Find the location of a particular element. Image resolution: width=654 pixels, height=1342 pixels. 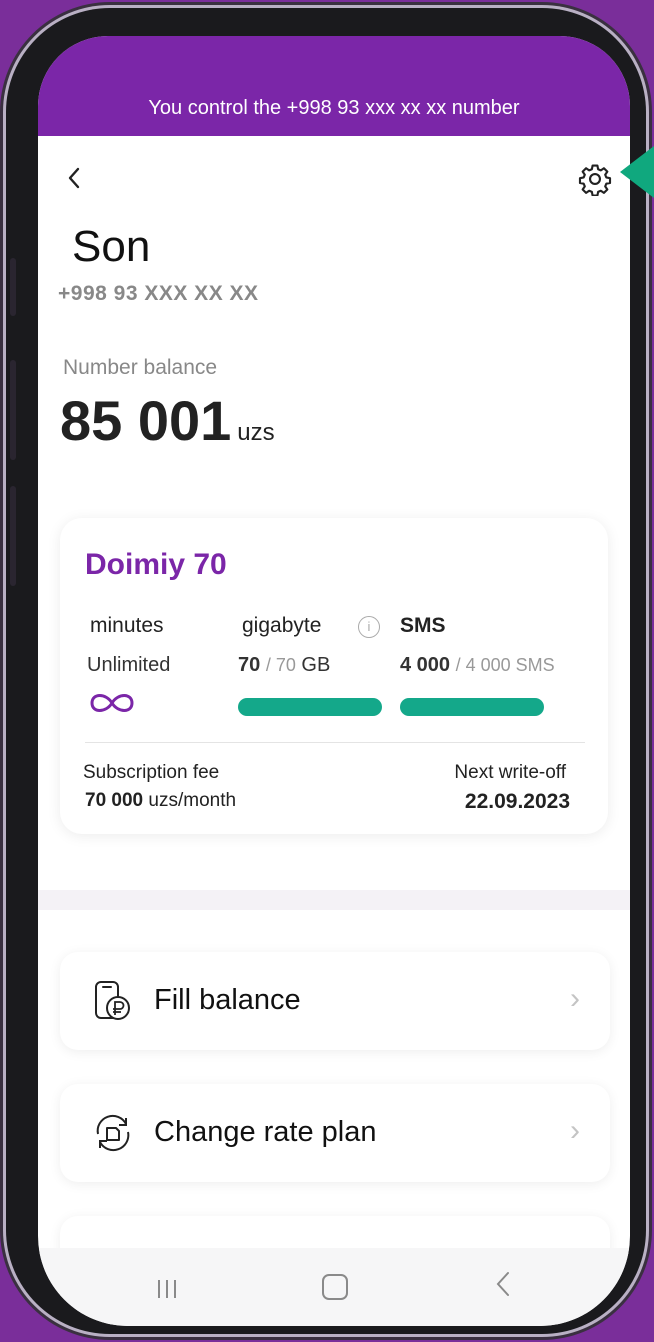

section-separator is located at coordinates (334, 900).